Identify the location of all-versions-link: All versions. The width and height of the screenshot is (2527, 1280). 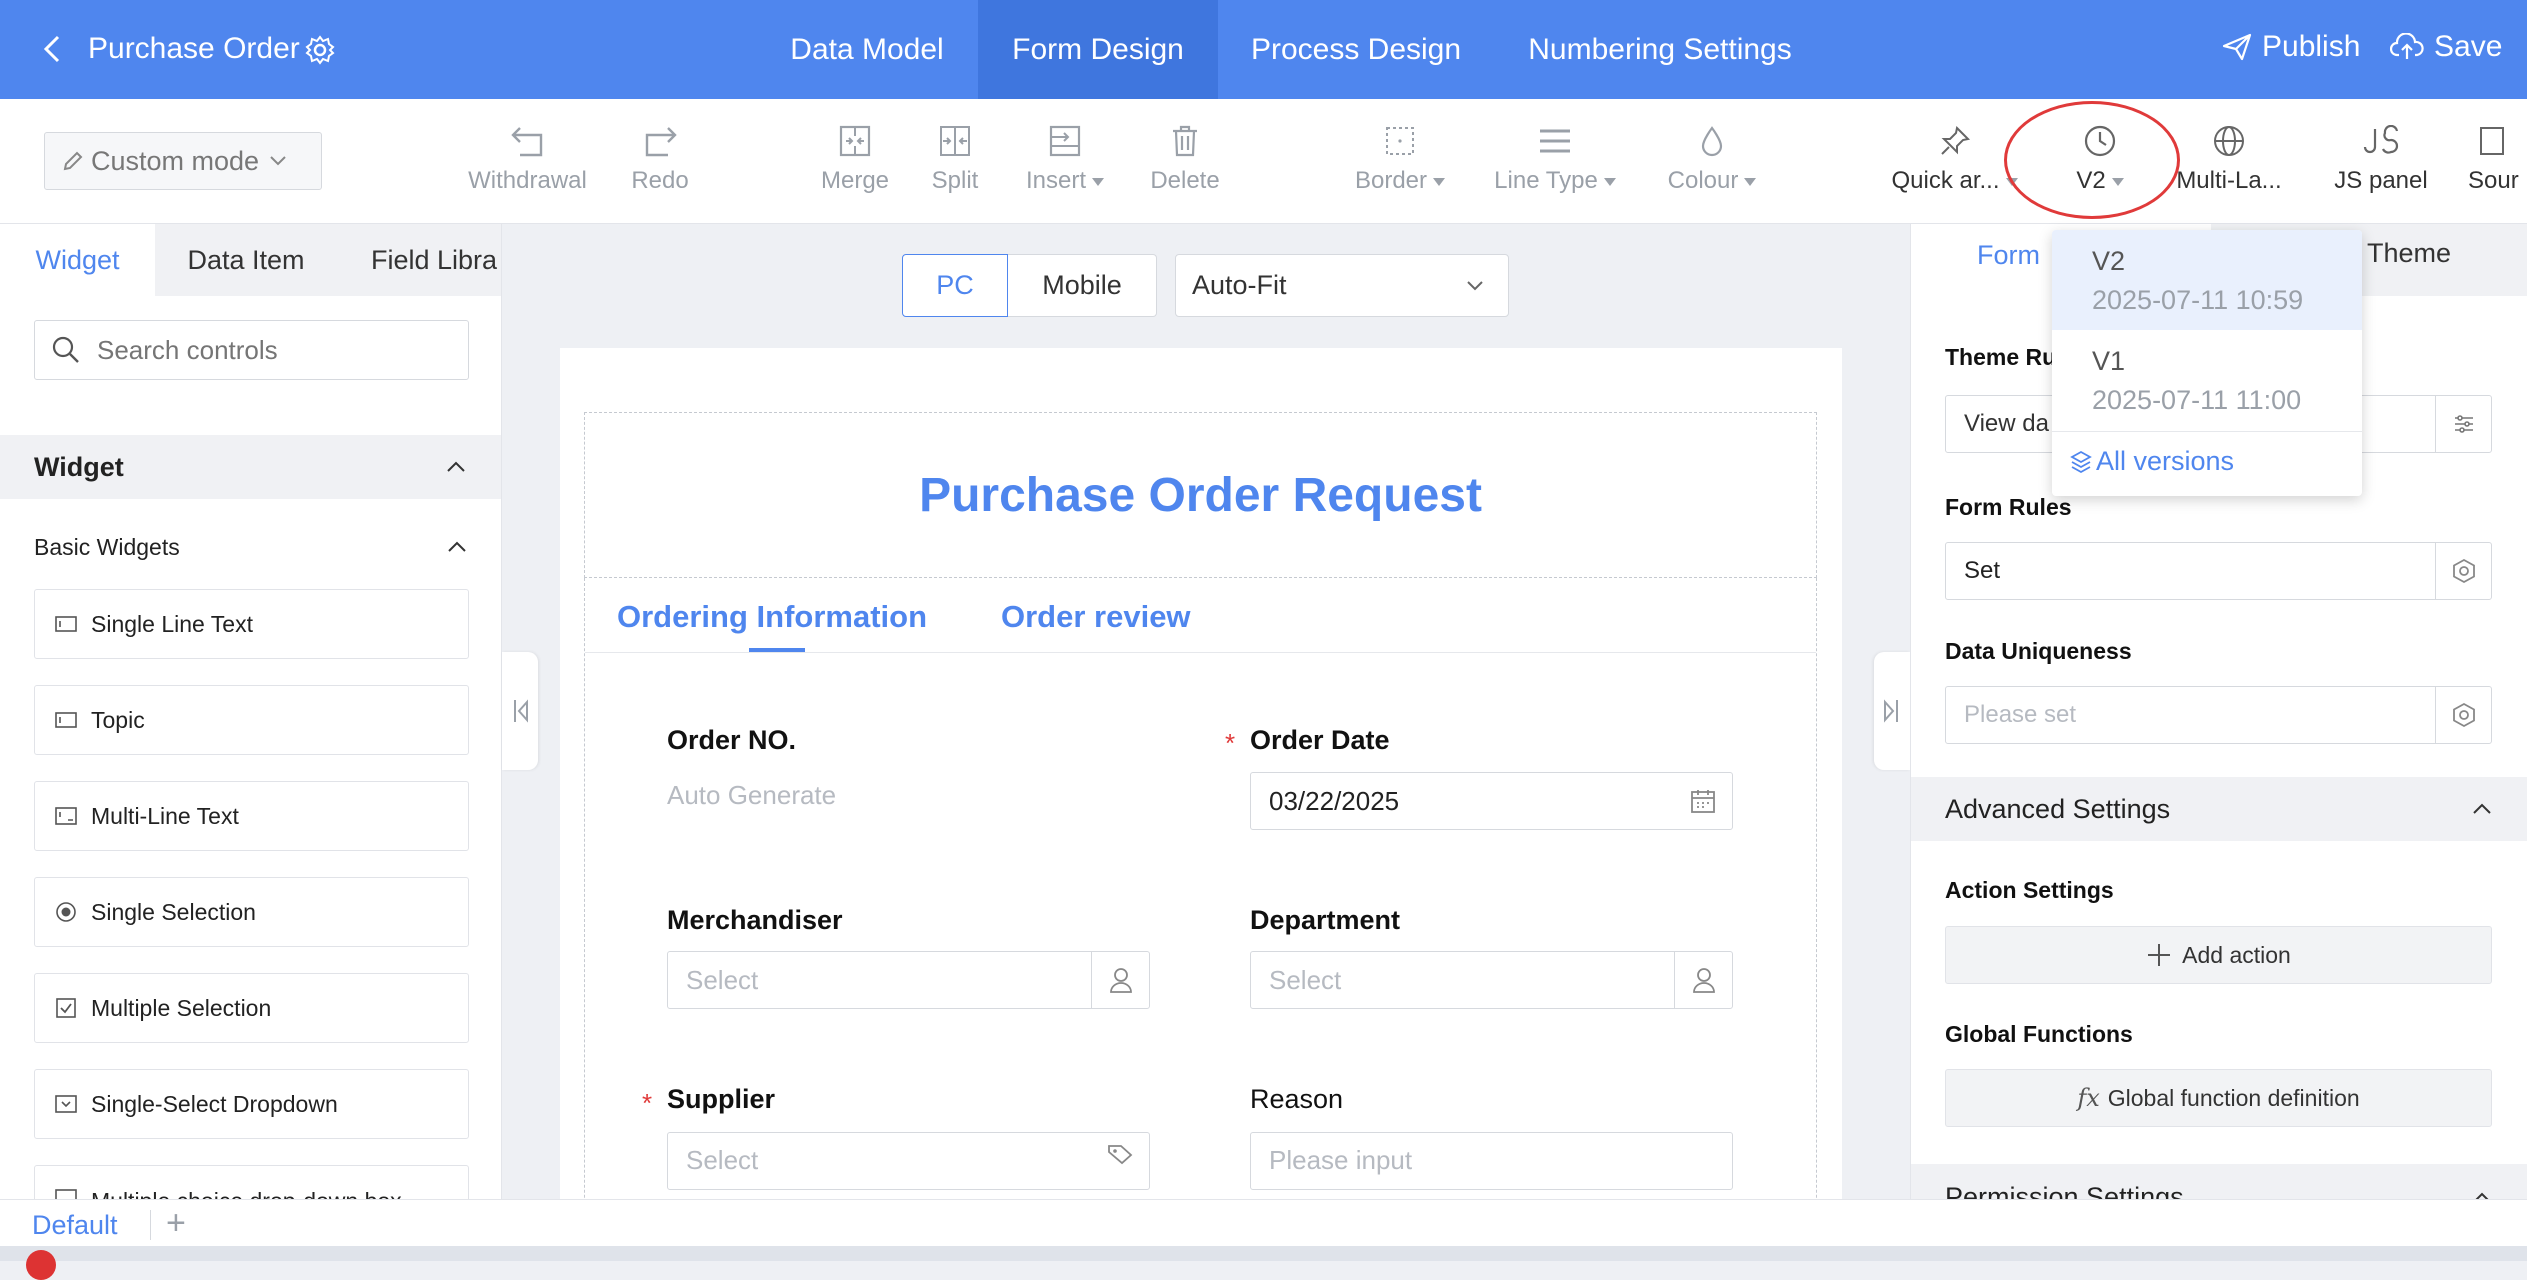
(2152, 461).